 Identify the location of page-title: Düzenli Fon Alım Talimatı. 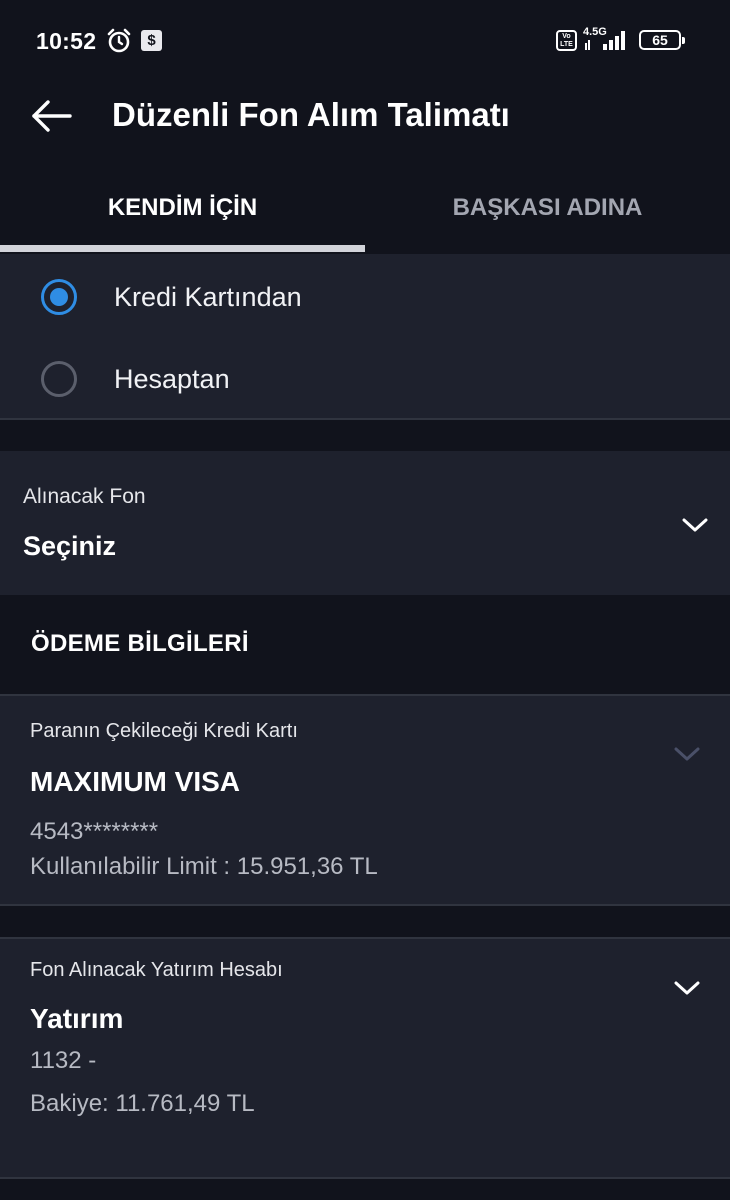
(311, 114).